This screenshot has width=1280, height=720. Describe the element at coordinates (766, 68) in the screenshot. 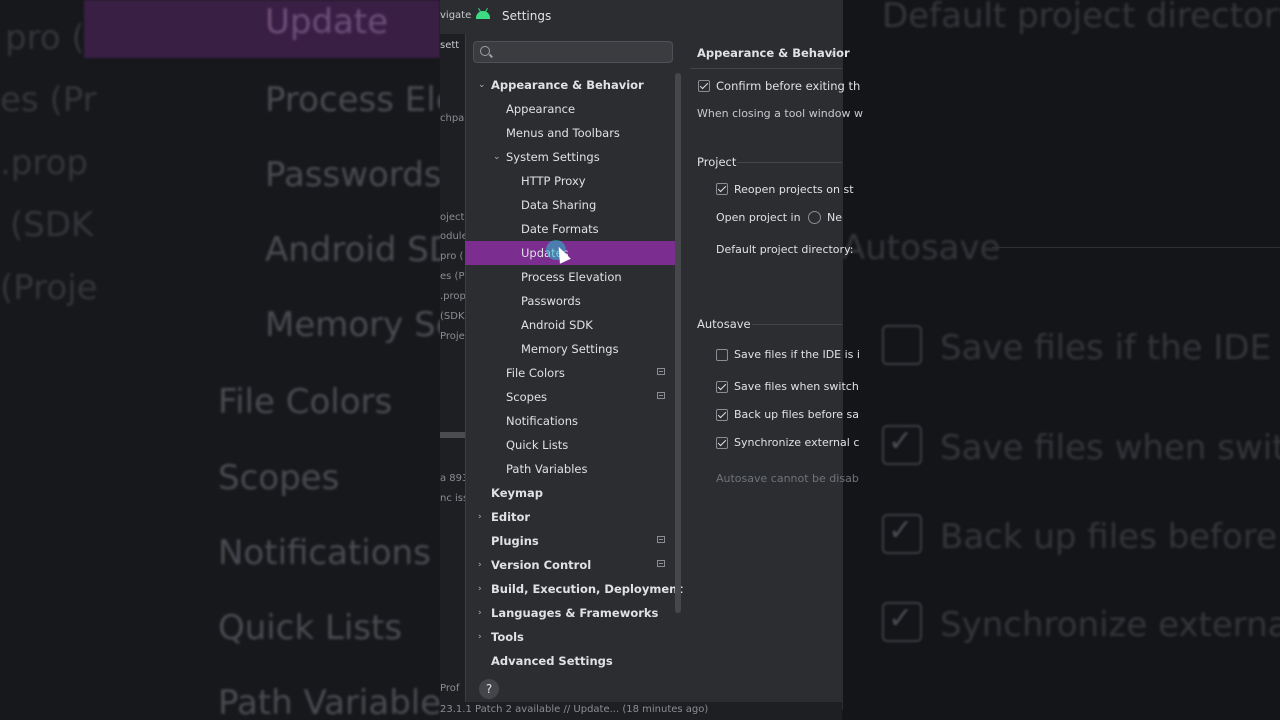

I see `header-divider` at that location.